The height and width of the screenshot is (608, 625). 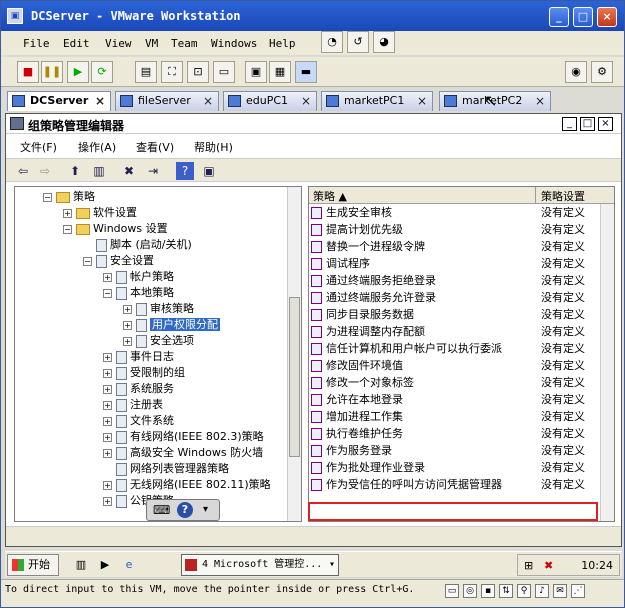 What do you see at coordinates (332, 42) in the screenshot?
I see `snapshot-icon: ◔` at bounding box center [332, 42].